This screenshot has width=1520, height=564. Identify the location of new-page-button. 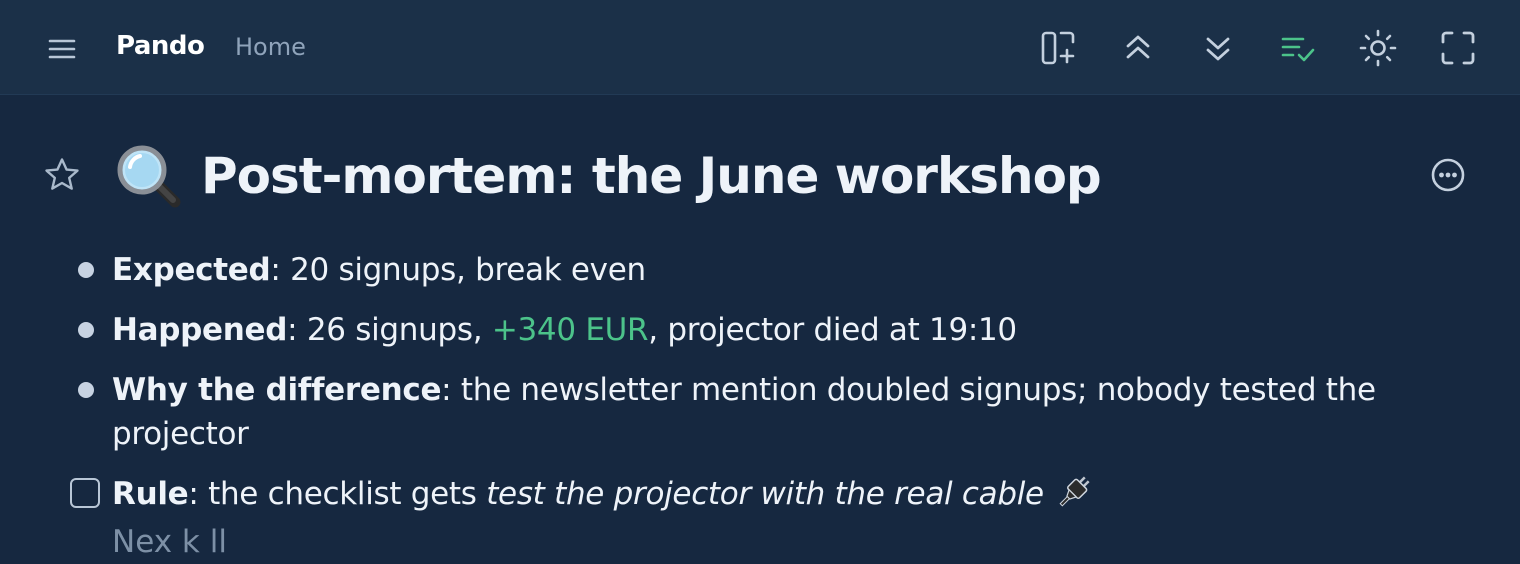
(1058, 48).